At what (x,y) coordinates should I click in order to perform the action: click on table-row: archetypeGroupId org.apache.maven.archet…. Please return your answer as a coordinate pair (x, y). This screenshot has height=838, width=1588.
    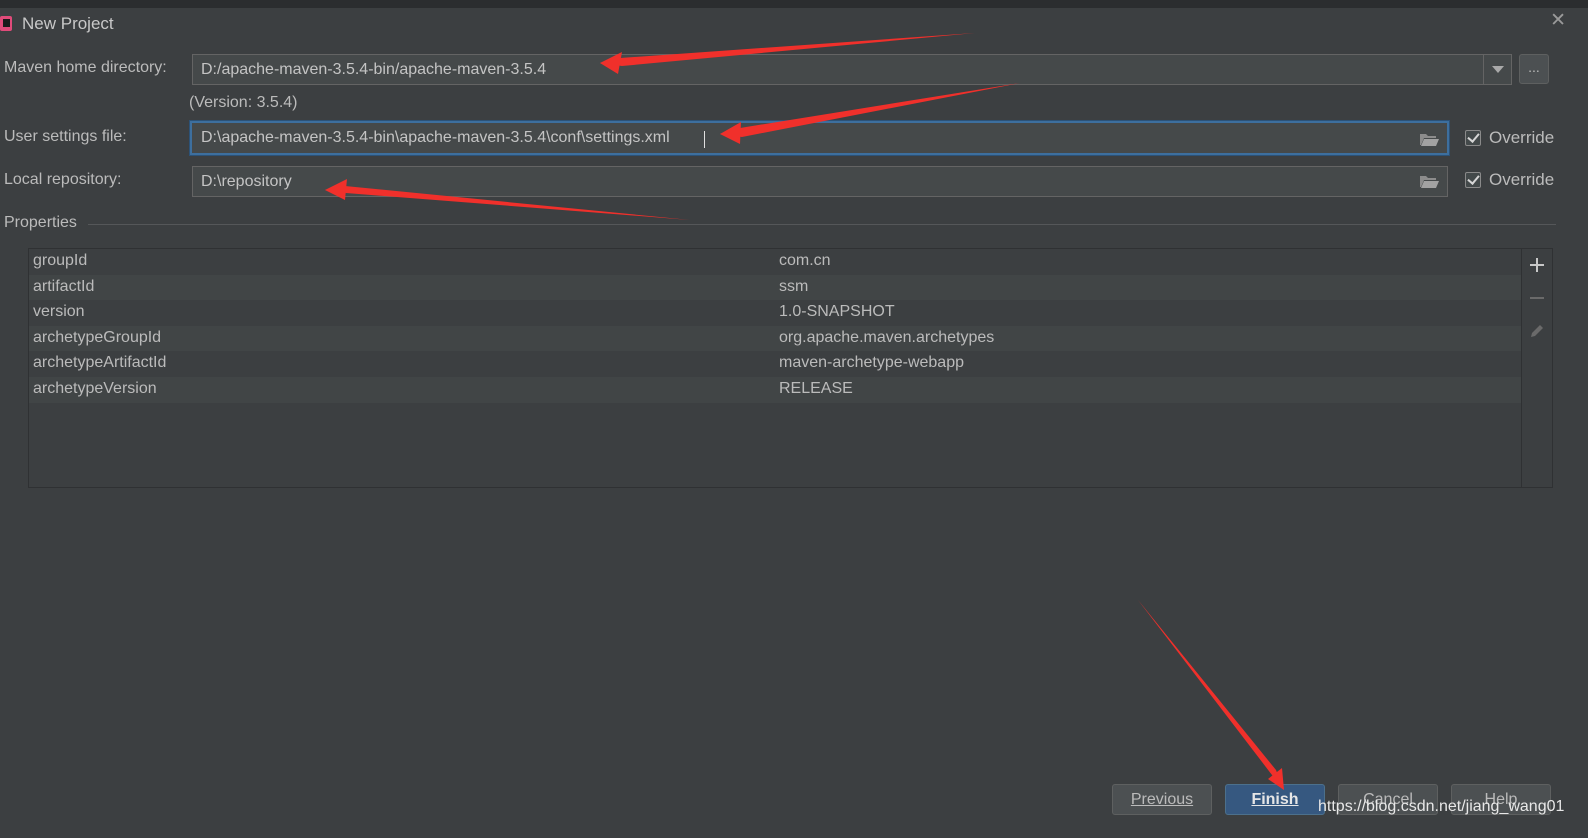
    Looking at the image, I should click on (775, 338).